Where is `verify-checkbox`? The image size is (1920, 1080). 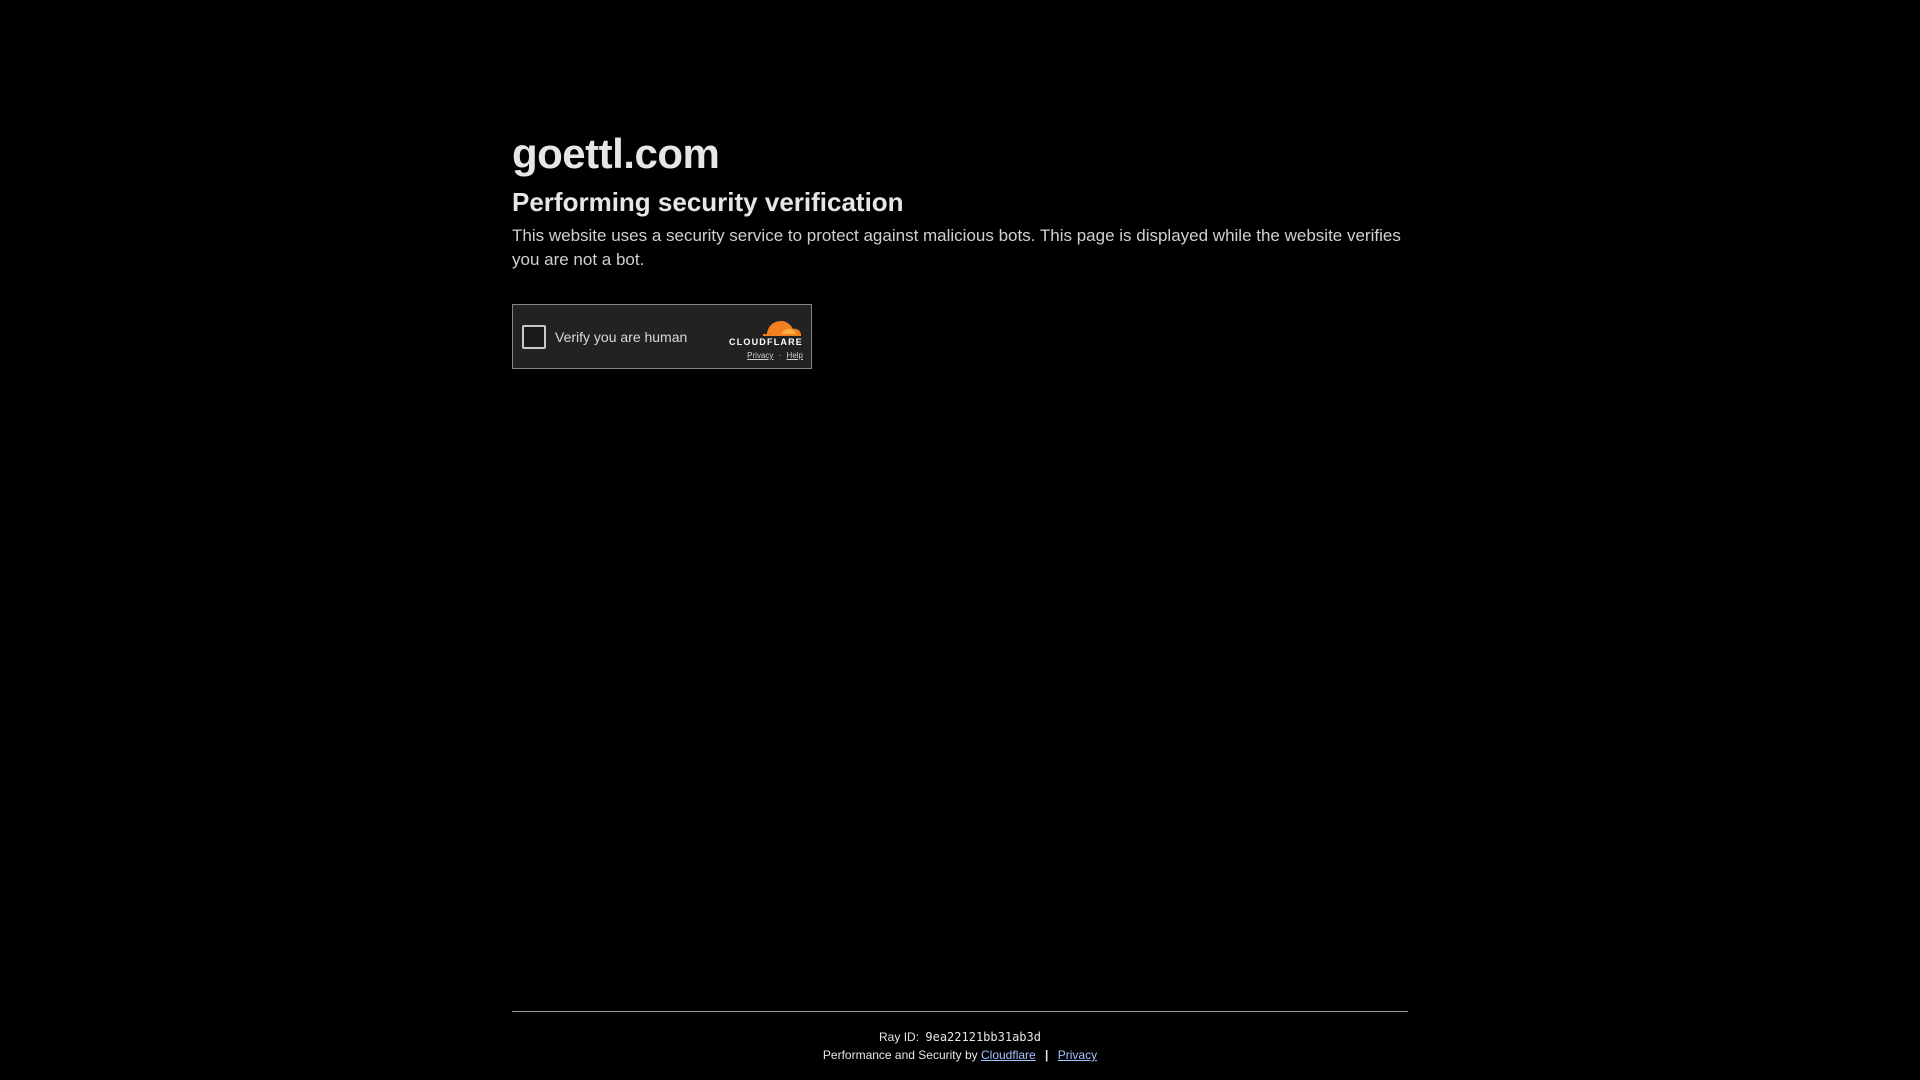
verify-checkbox is located at coordinates (534, 336).